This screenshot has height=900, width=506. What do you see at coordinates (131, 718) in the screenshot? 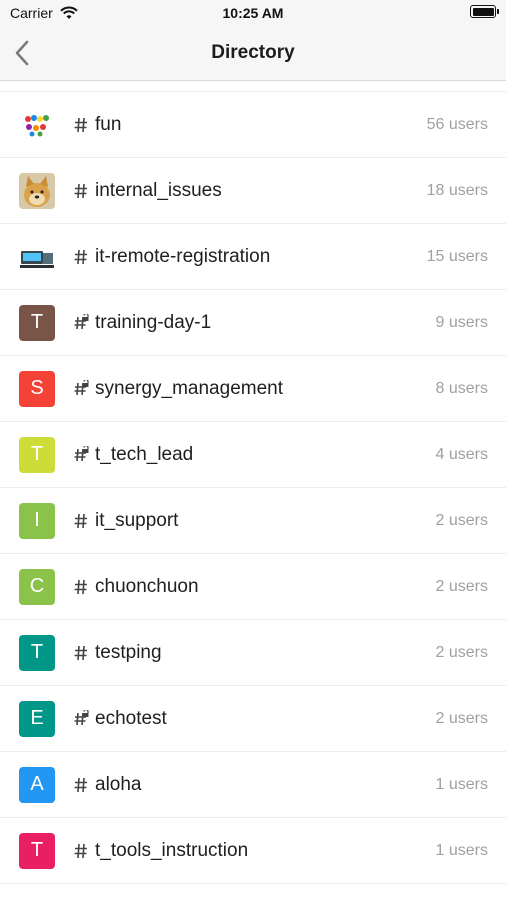
I see `channel-name: echotest` at bounding box center [131, 718].